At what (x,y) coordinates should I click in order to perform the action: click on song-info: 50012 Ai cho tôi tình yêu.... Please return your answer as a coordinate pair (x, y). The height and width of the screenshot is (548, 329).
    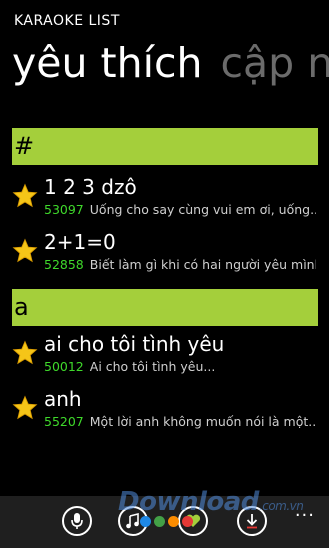
    Looking at the image, I should click on (180, 367).